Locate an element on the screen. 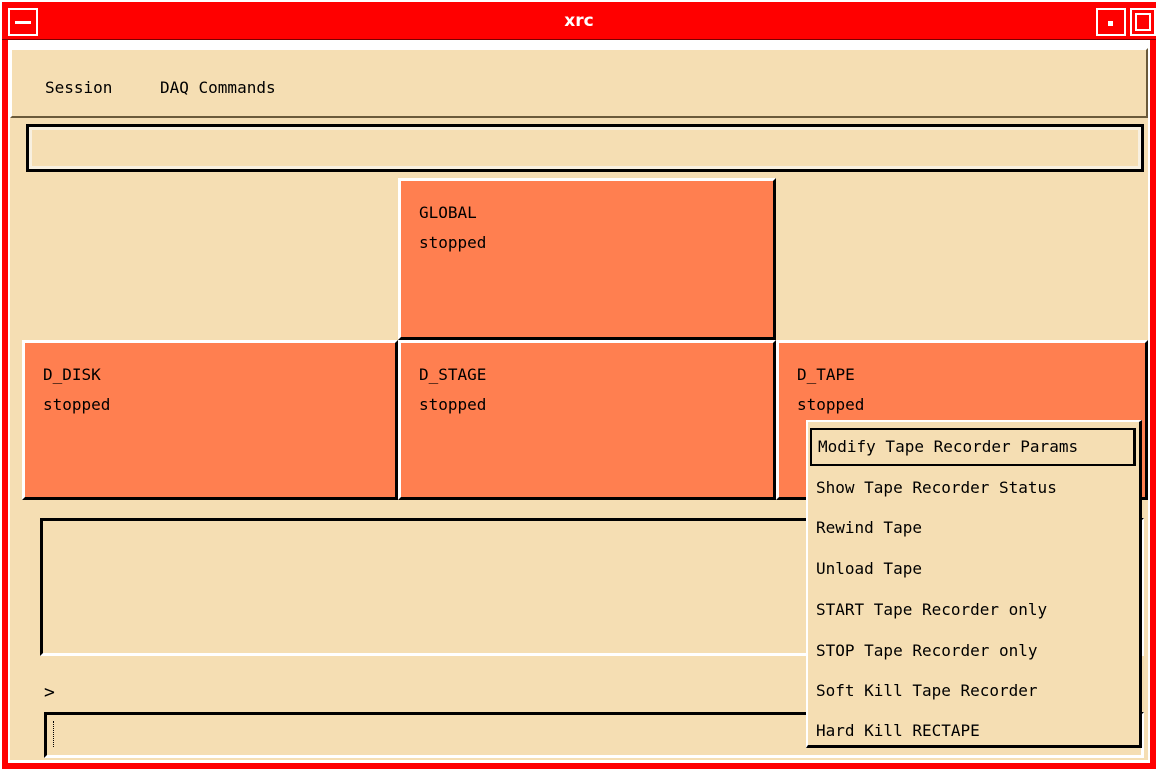  popup-item-hard-kill: Hard Kill RECTAPE is located at coordinates (898, 730).